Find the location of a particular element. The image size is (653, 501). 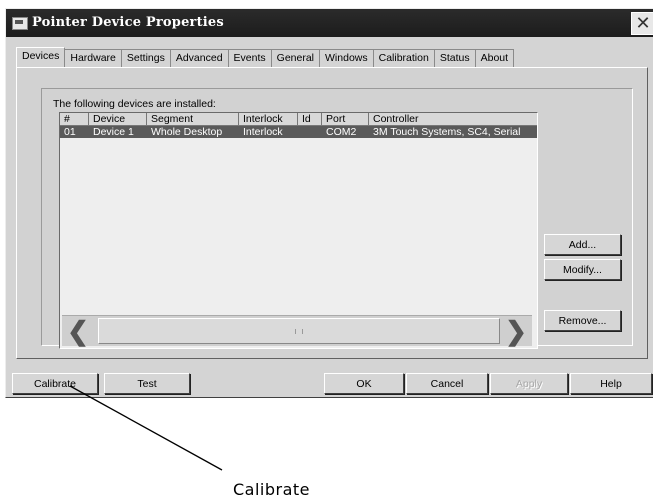

callout-label: Calibrate is located at coordinates (272, 489).